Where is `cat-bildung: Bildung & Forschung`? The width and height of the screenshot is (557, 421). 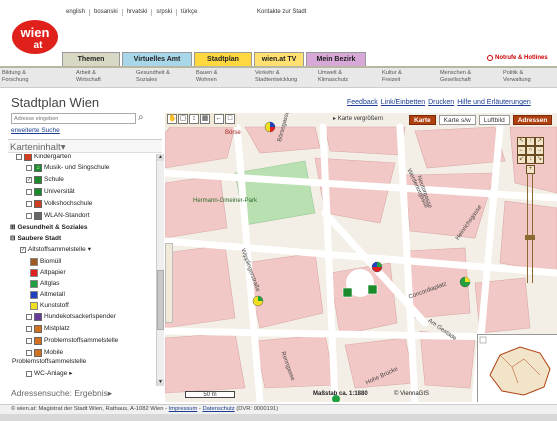
cat-bildung: Bildung & Forschung is located at coordinates (15, 76).